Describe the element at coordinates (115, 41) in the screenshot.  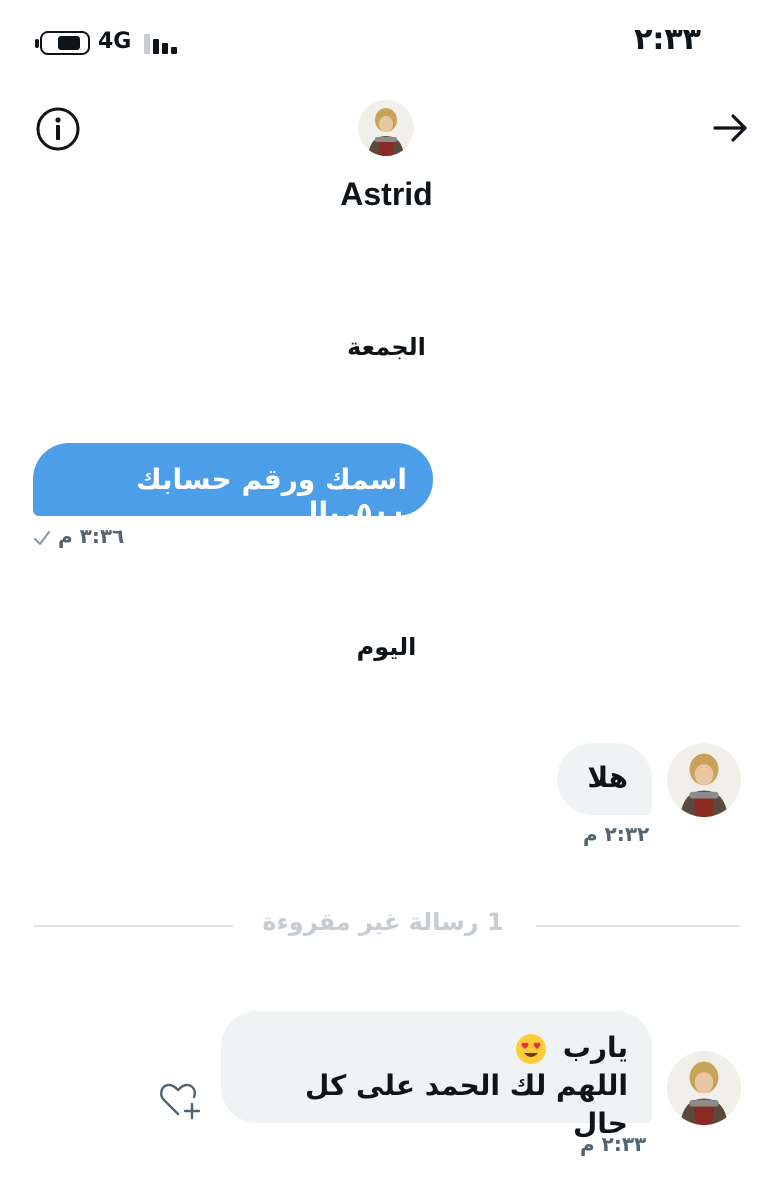
I see `network-type: 4G` at that location.